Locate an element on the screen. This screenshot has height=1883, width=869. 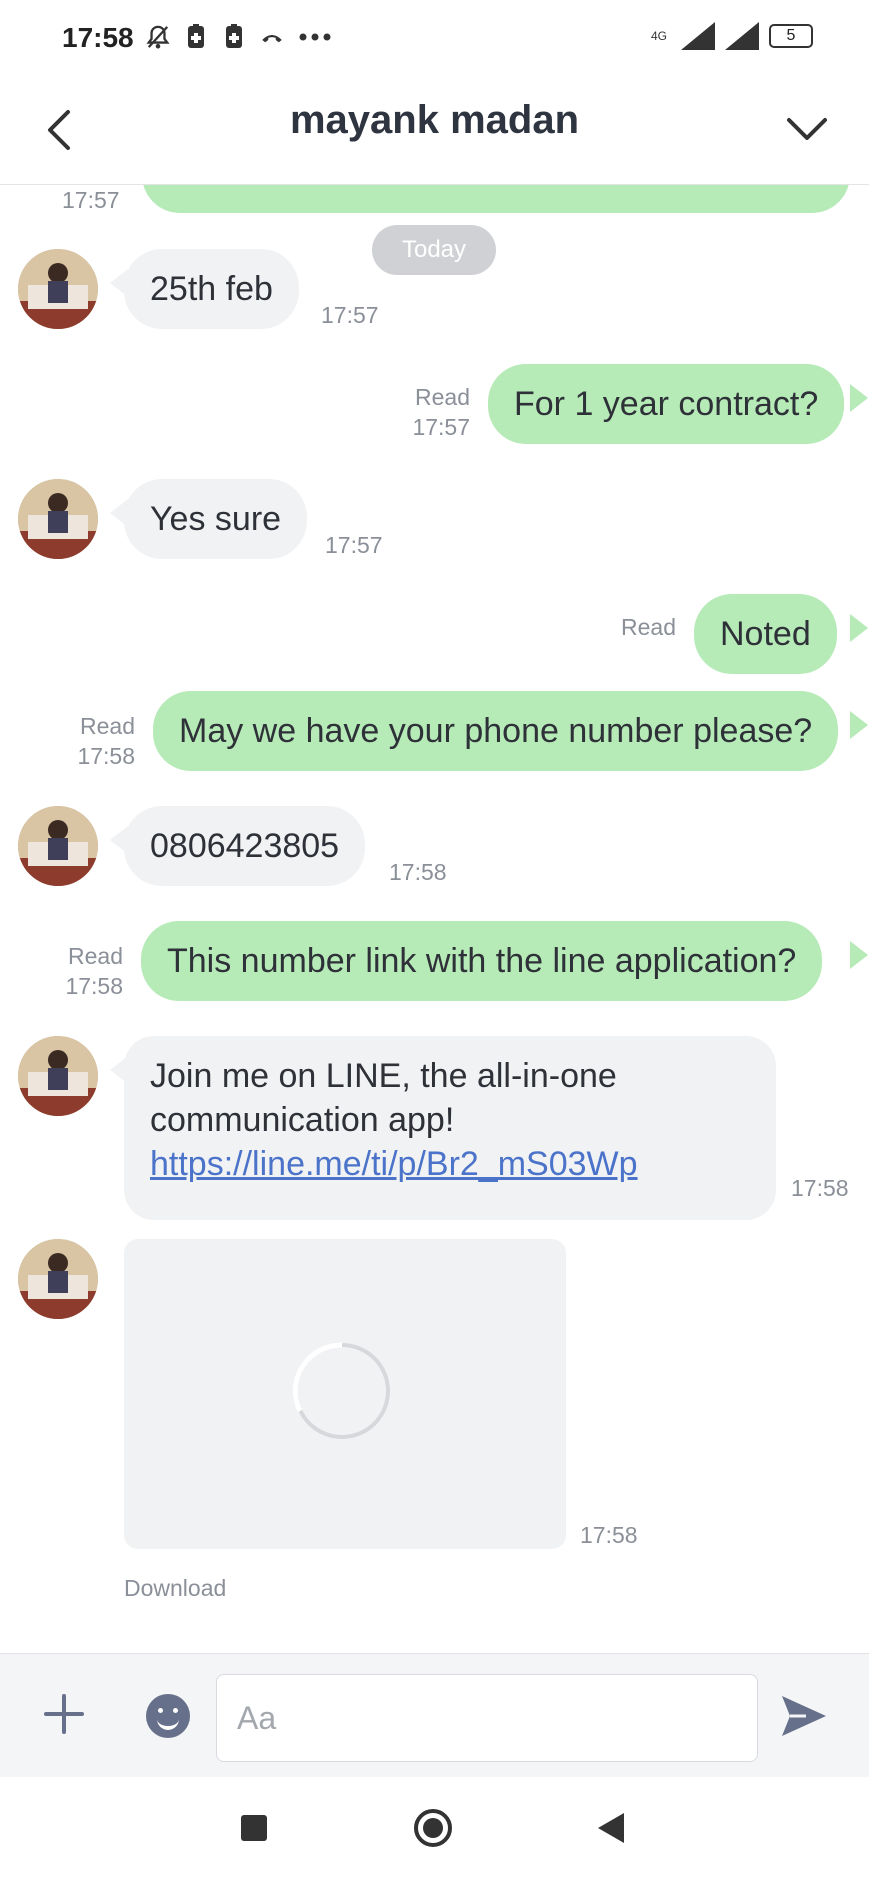
message-bubble-outgoing: For 1 year contract? is located at coordinates (666, 404).